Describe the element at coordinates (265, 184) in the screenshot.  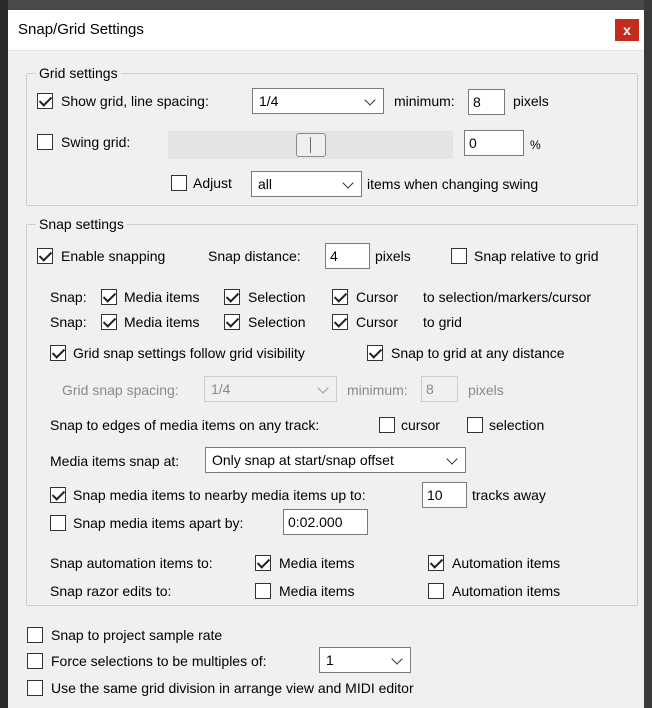
I see `adjust-select-value: all` at that location.